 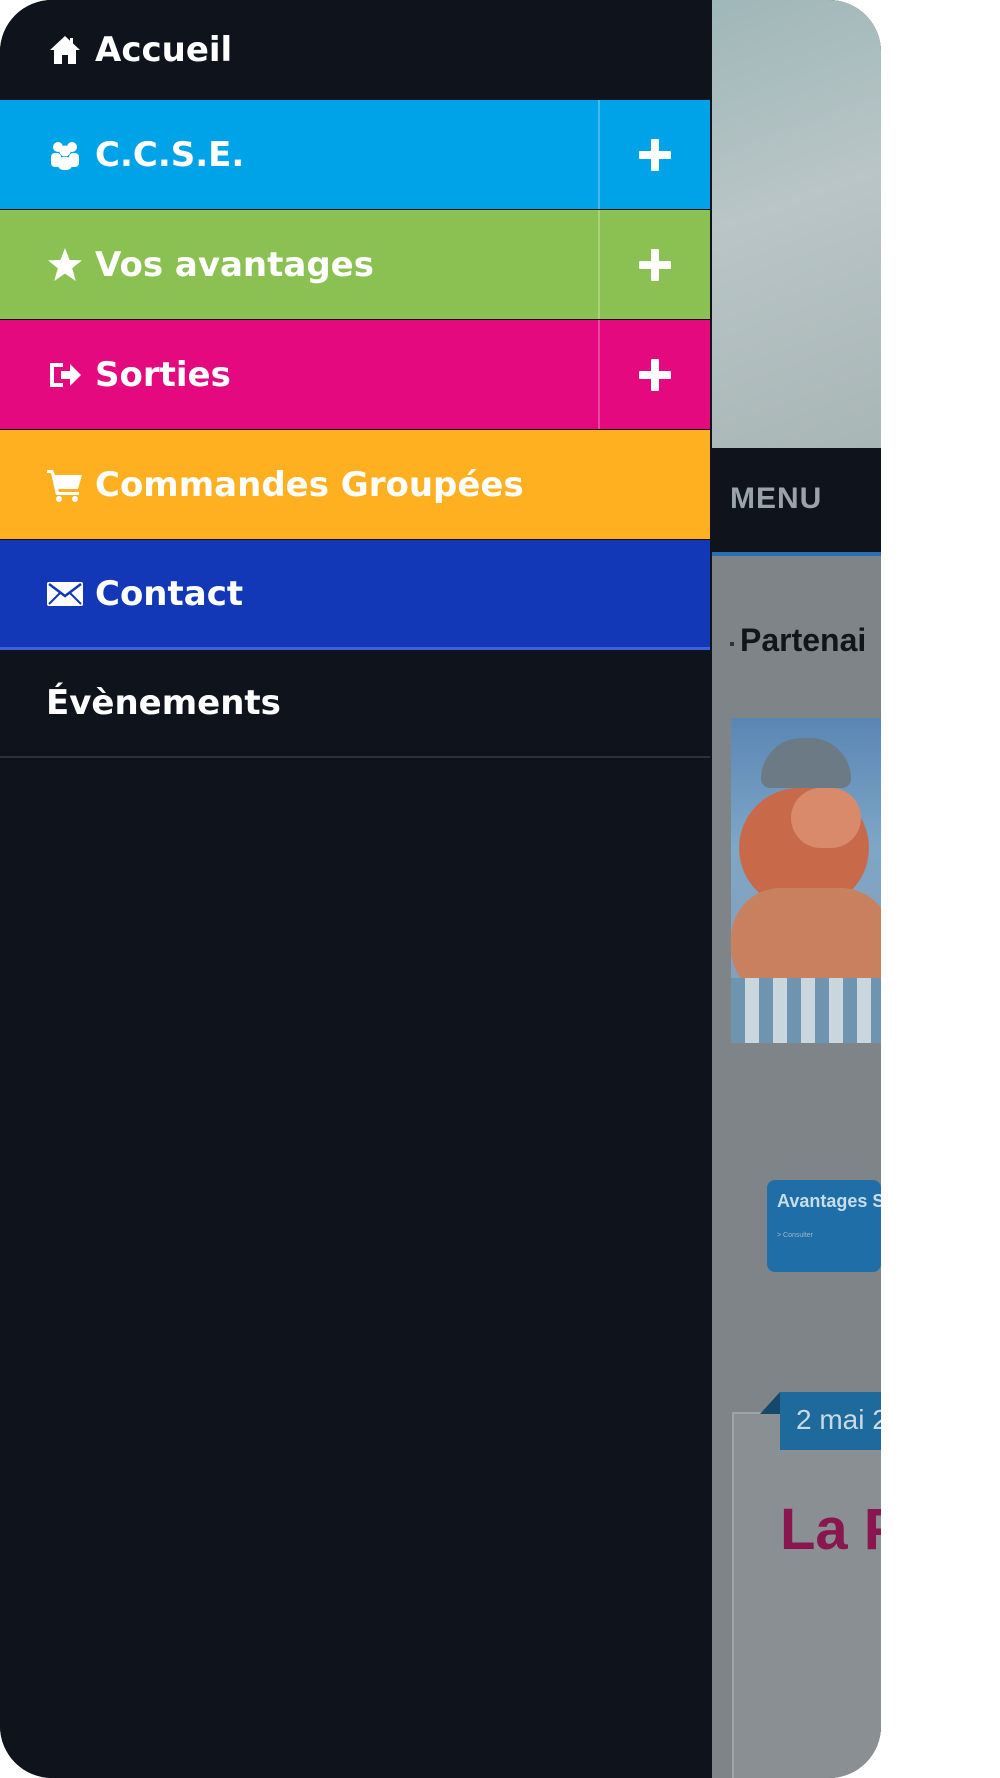 What do you see at coordinates (170, 154) in the screenshot?
I see `menu-item-label: C.C.S.E.` at bounding box center [170, 154].